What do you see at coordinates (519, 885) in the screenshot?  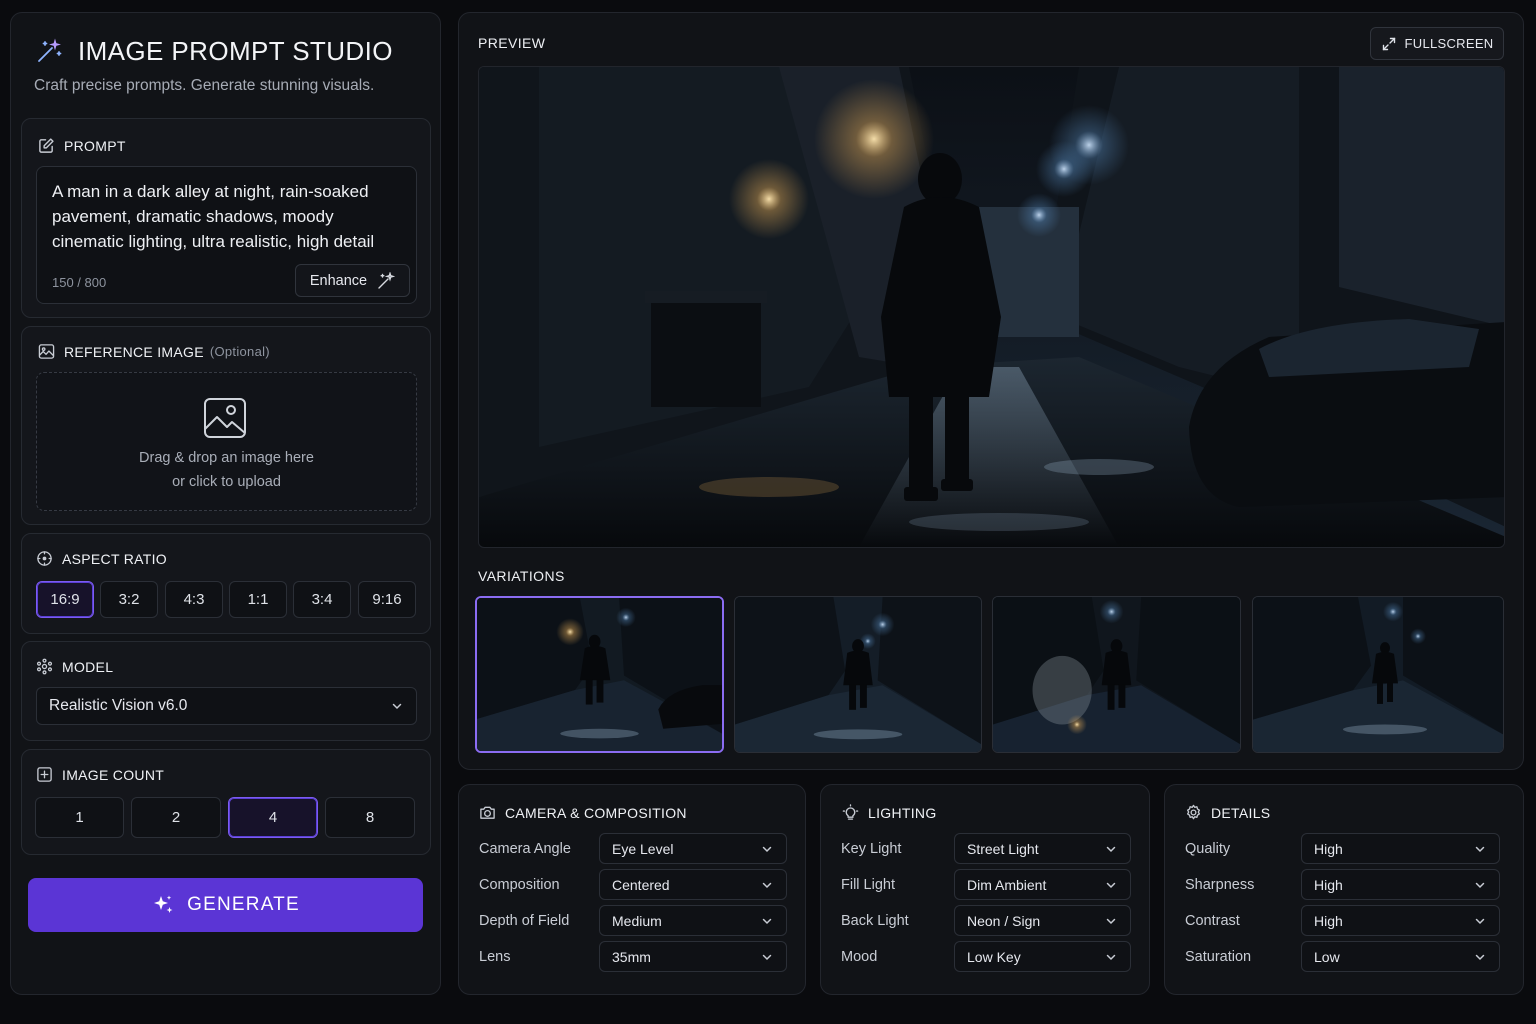 I see `composition-label: Composition` at bounding box center [519, 885].